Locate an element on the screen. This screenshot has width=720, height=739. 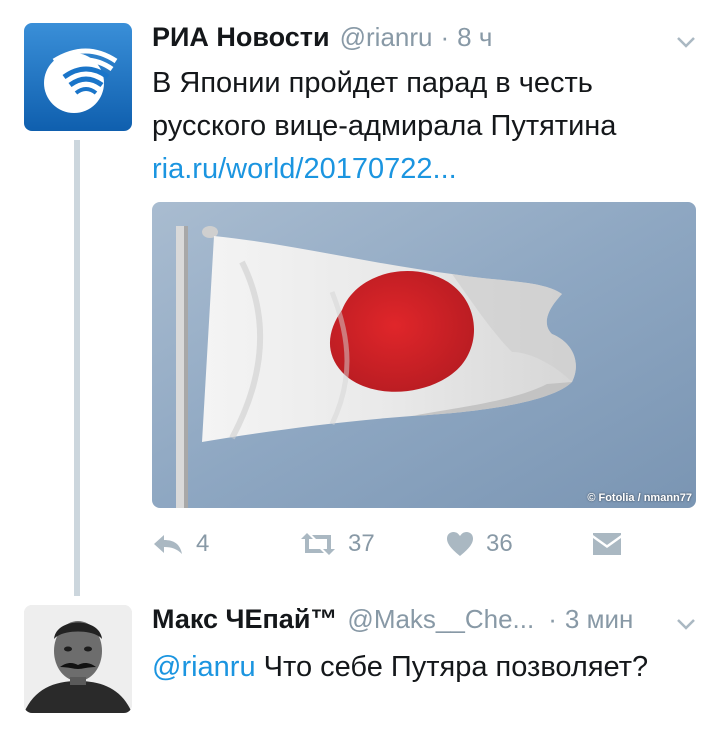
reply-icon is located at coordinates (168, 544).